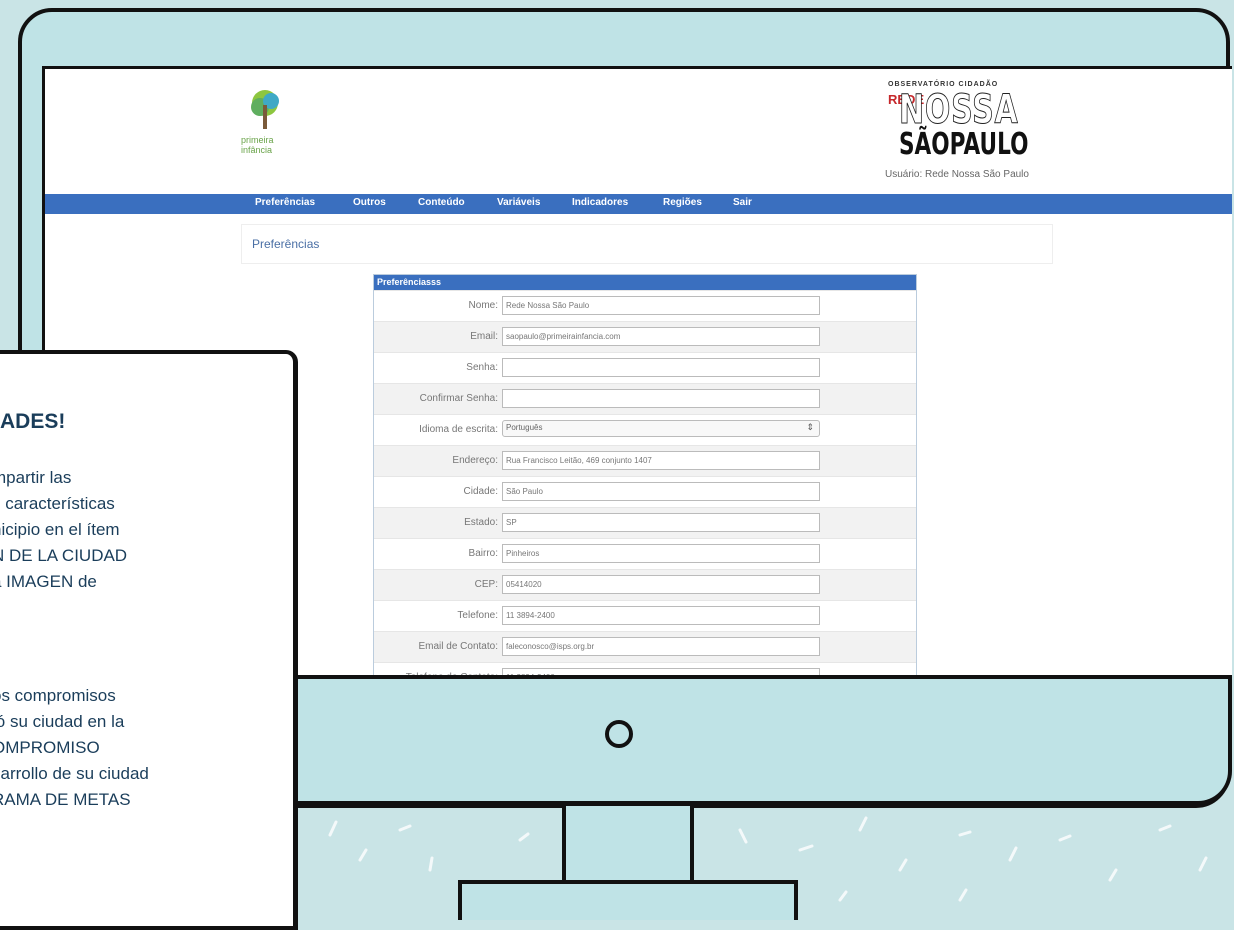  What do you see at coordinates (906, 99) in the screenshot?
I see `logo-rede: REDE` at bounding box center [906, 99].